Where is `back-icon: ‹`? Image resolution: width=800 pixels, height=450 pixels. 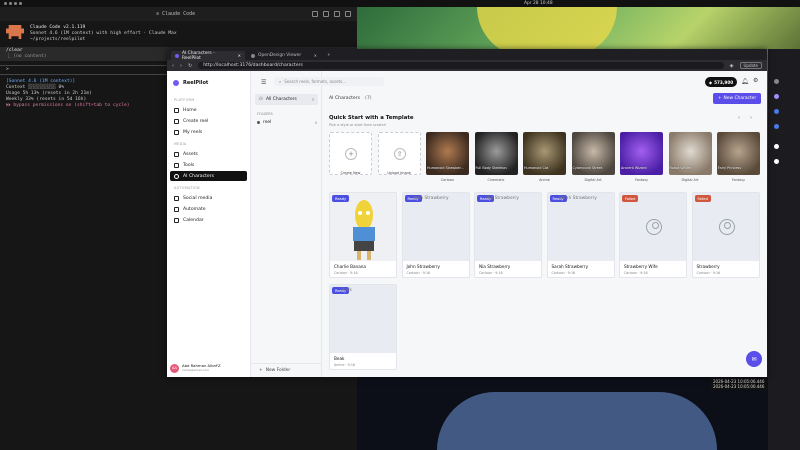
back-icon: ‹ is located at coordinates (173, 66).